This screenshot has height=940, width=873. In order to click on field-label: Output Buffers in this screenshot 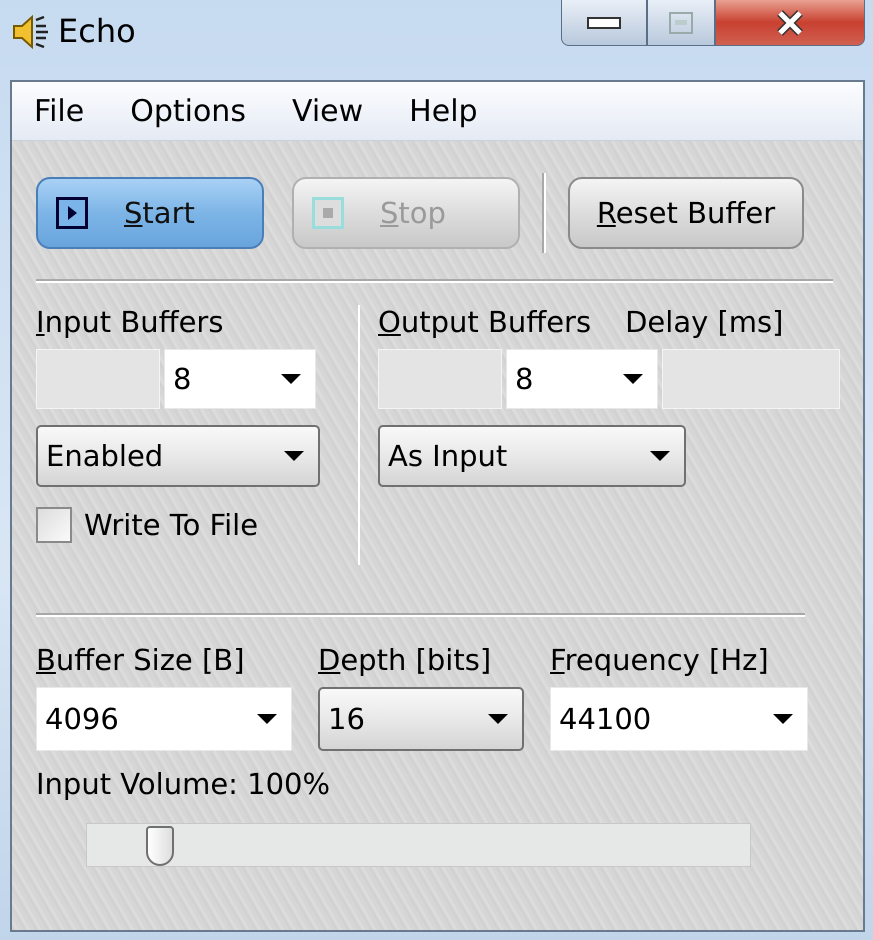, I will do `click(485, 322)`.